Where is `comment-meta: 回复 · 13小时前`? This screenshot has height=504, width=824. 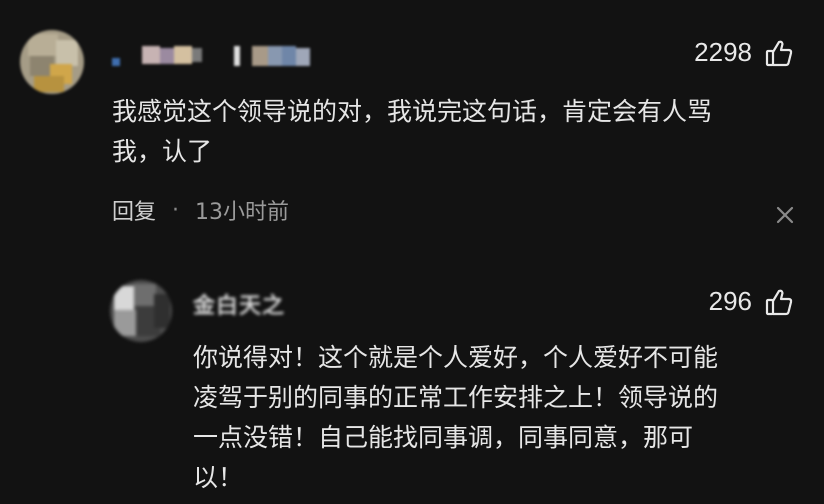 comment-meta: 回复 · 13小时前 is located at coordinates (200, 210).